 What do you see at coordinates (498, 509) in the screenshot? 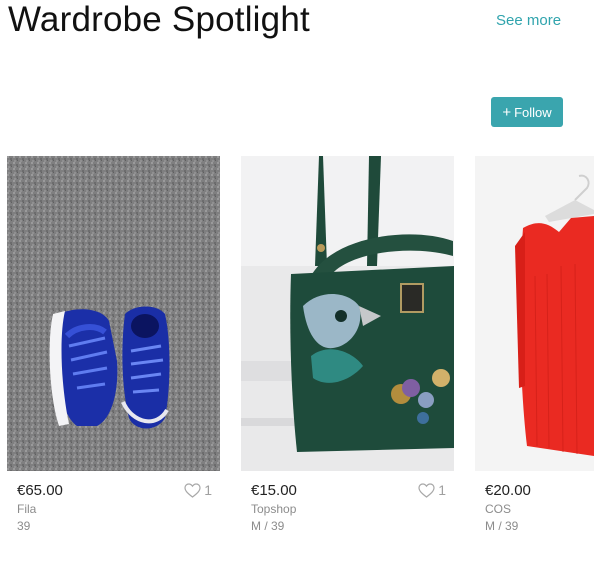
I see `item-brand: COS` at bounding box center [498, 509].